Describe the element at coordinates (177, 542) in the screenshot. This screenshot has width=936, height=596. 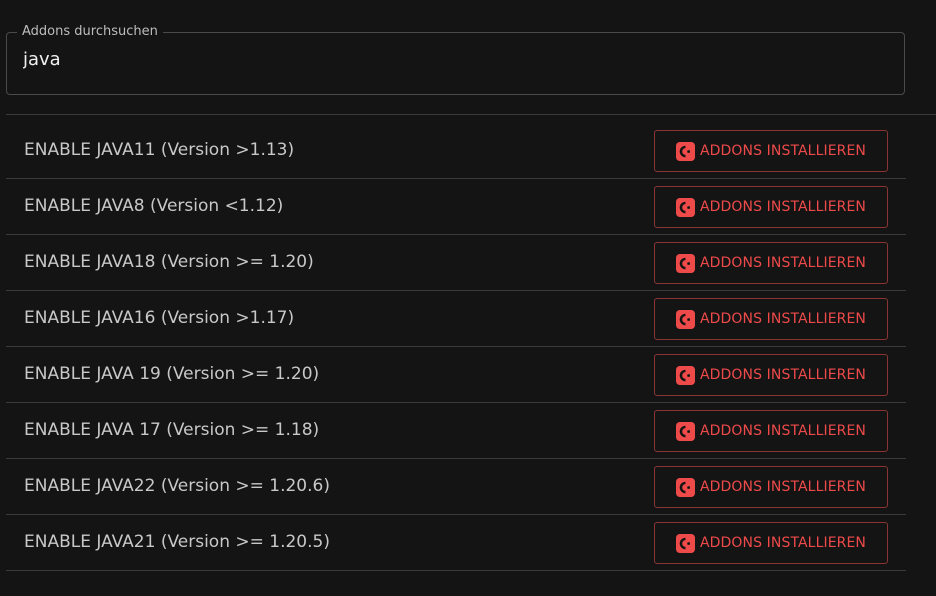
I see `addon-name: ENABLE JAVA21 (Version >= 1.20.5)` at that location.